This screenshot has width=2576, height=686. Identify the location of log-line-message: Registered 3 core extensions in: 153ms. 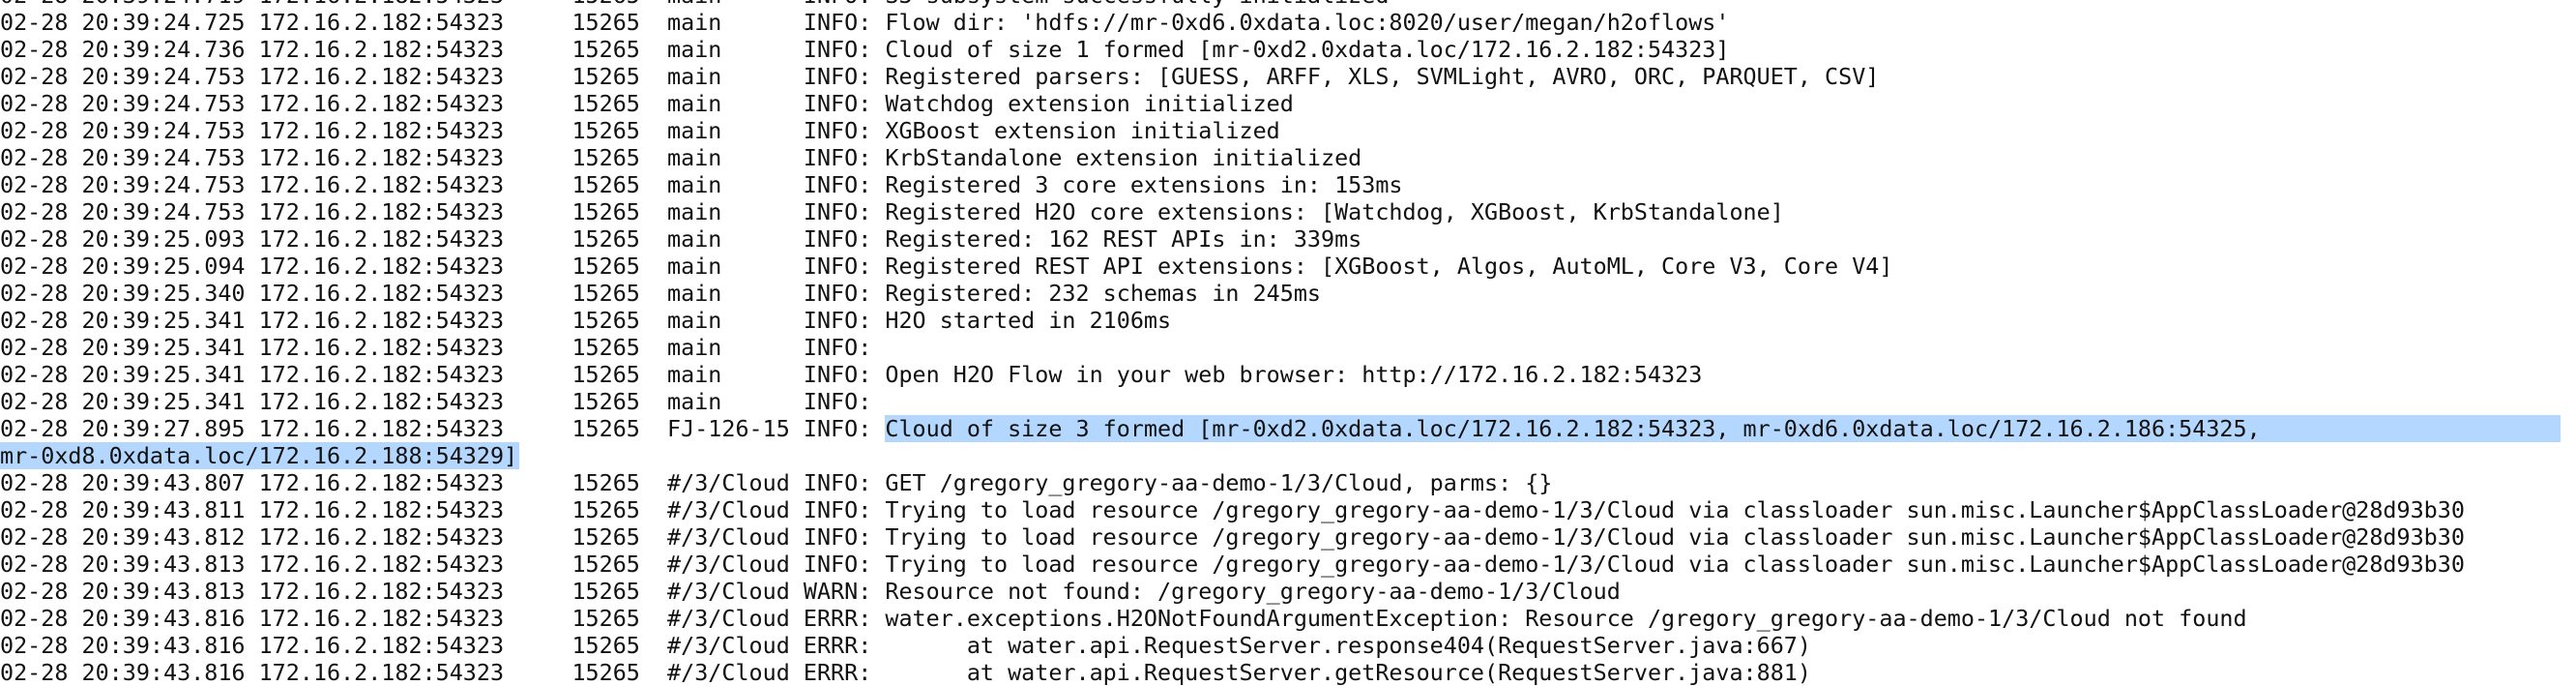
(1144, 184).